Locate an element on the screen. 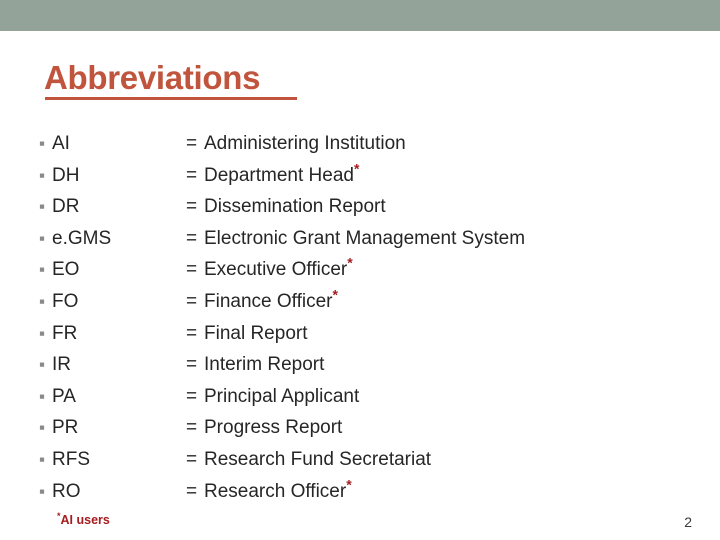  abbreviation-definition: Research Fund Secretariat is located at coordinates (317, 460).